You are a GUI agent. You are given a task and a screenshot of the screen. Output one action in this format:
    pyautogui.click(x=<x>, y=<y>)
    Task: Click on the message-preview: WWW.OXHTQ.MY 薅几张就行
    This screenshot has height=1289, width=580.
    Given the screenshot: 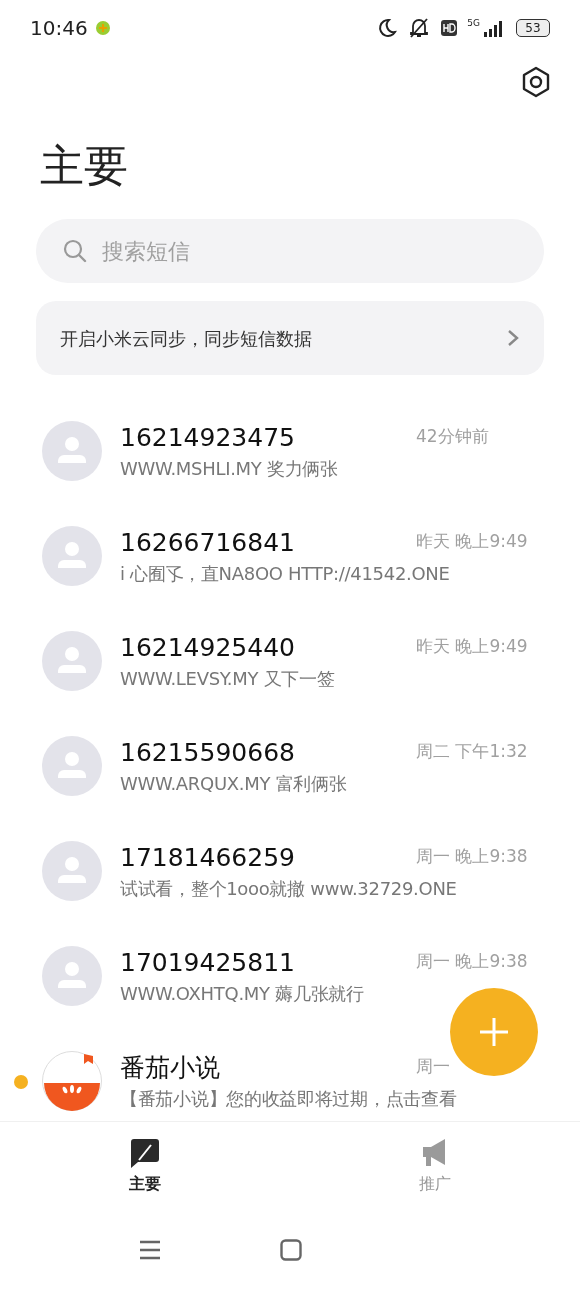 What is the action you would take?
    pyautogui.click(x=242, y=994)
    